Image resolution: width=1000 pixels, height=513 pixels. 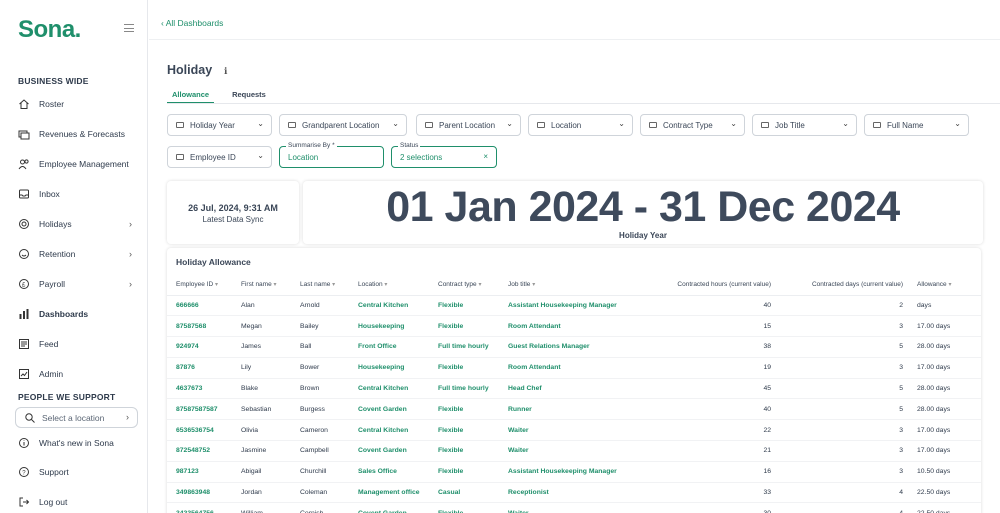 What do you see at coordinates (199, 493) in the screenshot?
I see `table-cell-employee-id: 349863948` at bounding box center [199, 493].